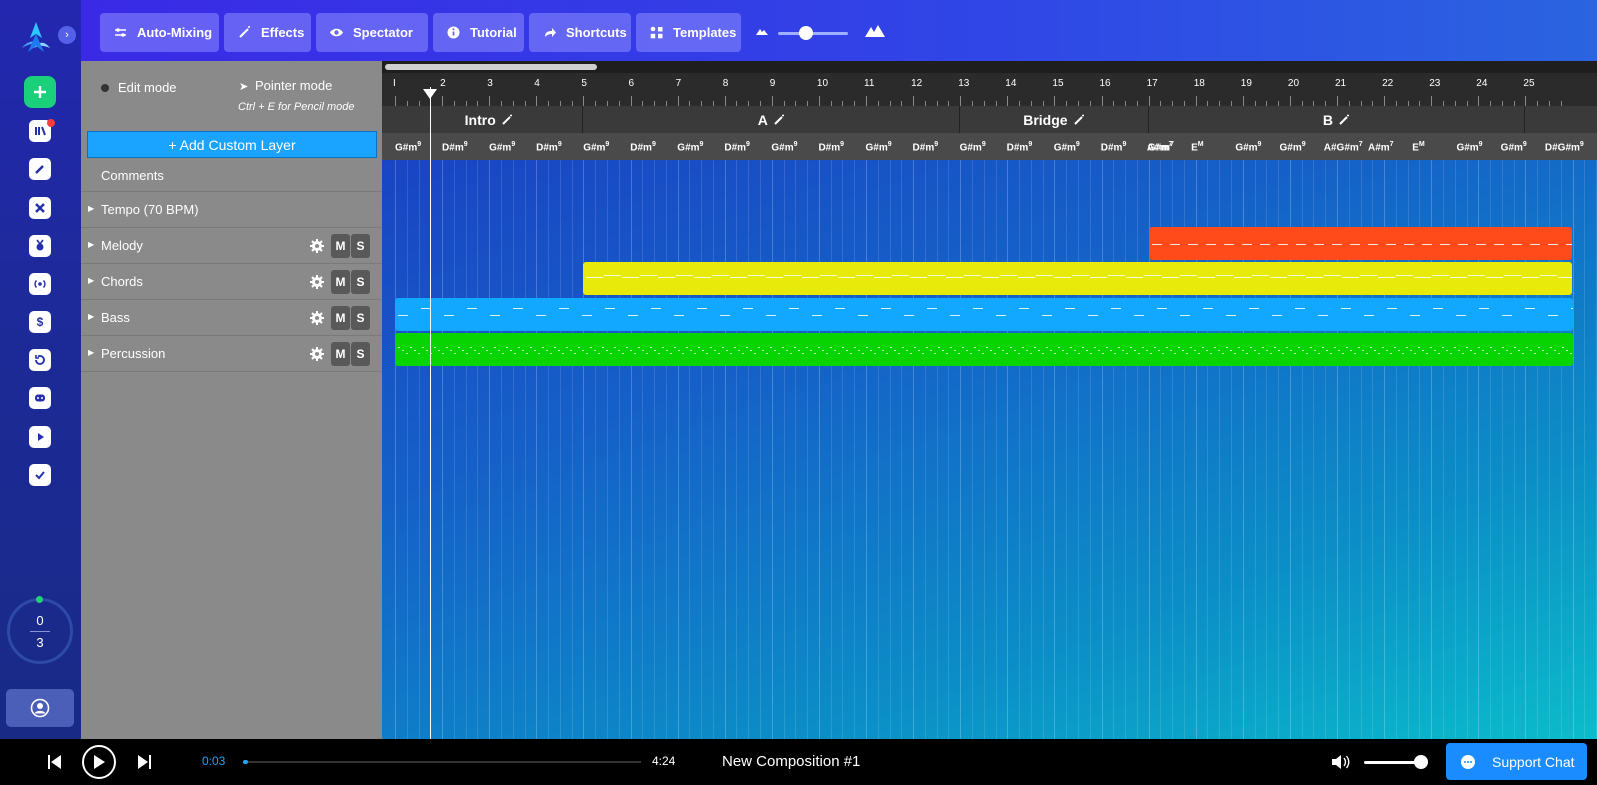  I want to click on tools-button, so click(40, 208).